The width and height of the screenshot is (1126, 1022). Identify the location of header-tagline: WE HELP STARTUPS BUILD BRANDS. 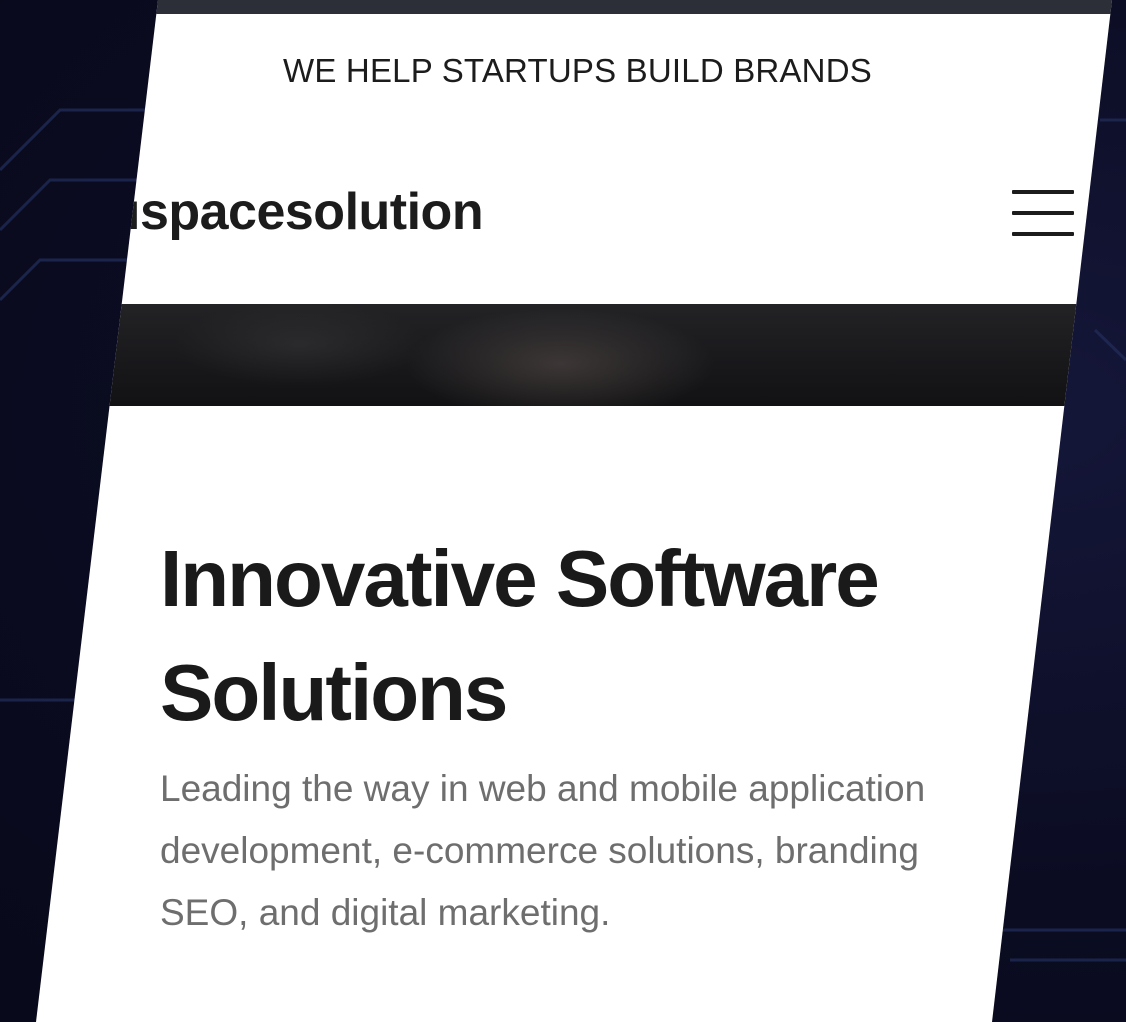
(577, 70).